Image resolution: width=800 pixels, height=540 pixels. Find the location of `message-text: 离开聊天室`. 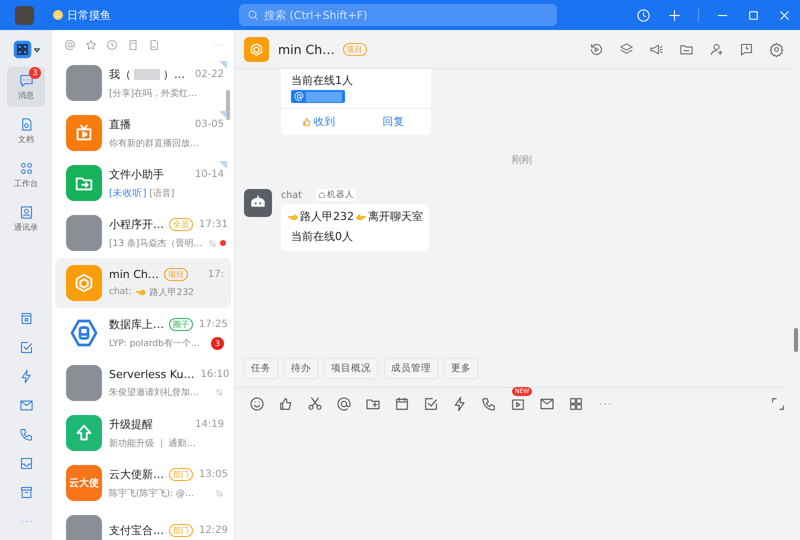

message-text: 离开聊天室 is located at coordinates (395, 217).